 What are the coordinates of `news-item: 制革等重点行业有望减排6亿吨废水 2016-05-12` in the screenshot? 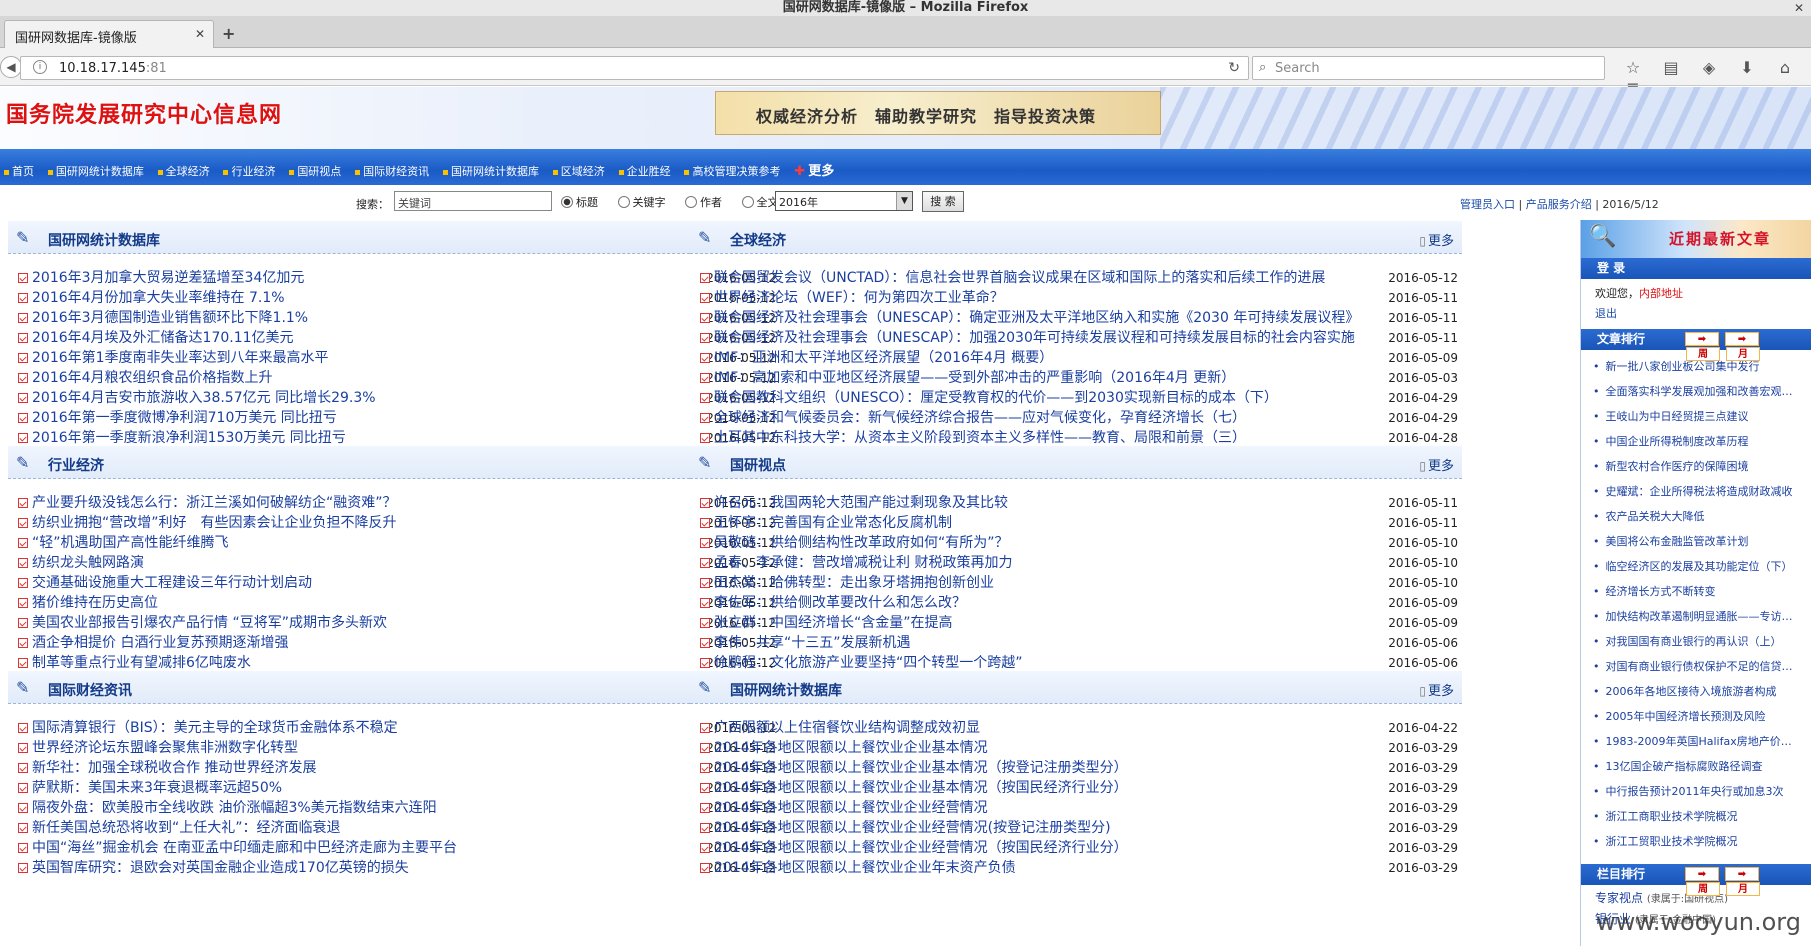 It's located at (394, 663).